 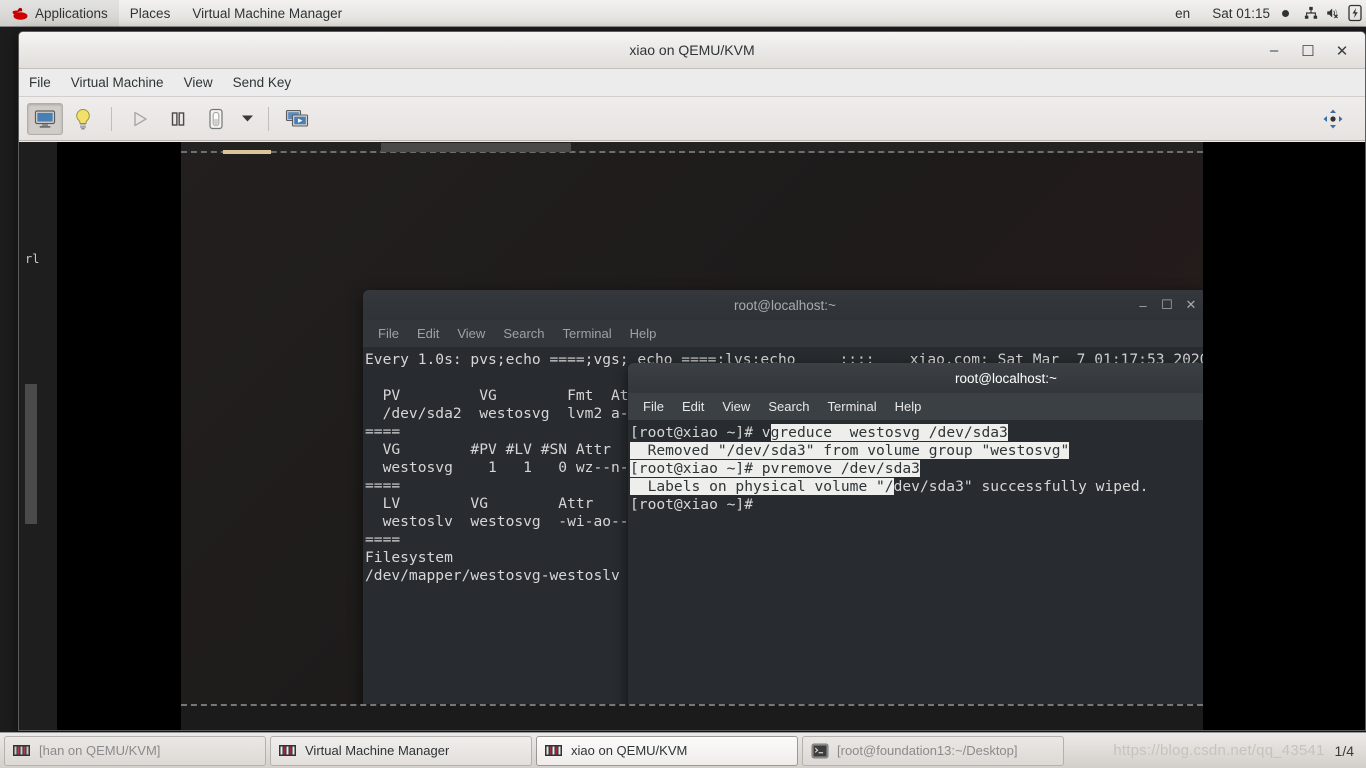 I want to click on terminal-icon, so click(x=820, y=751).